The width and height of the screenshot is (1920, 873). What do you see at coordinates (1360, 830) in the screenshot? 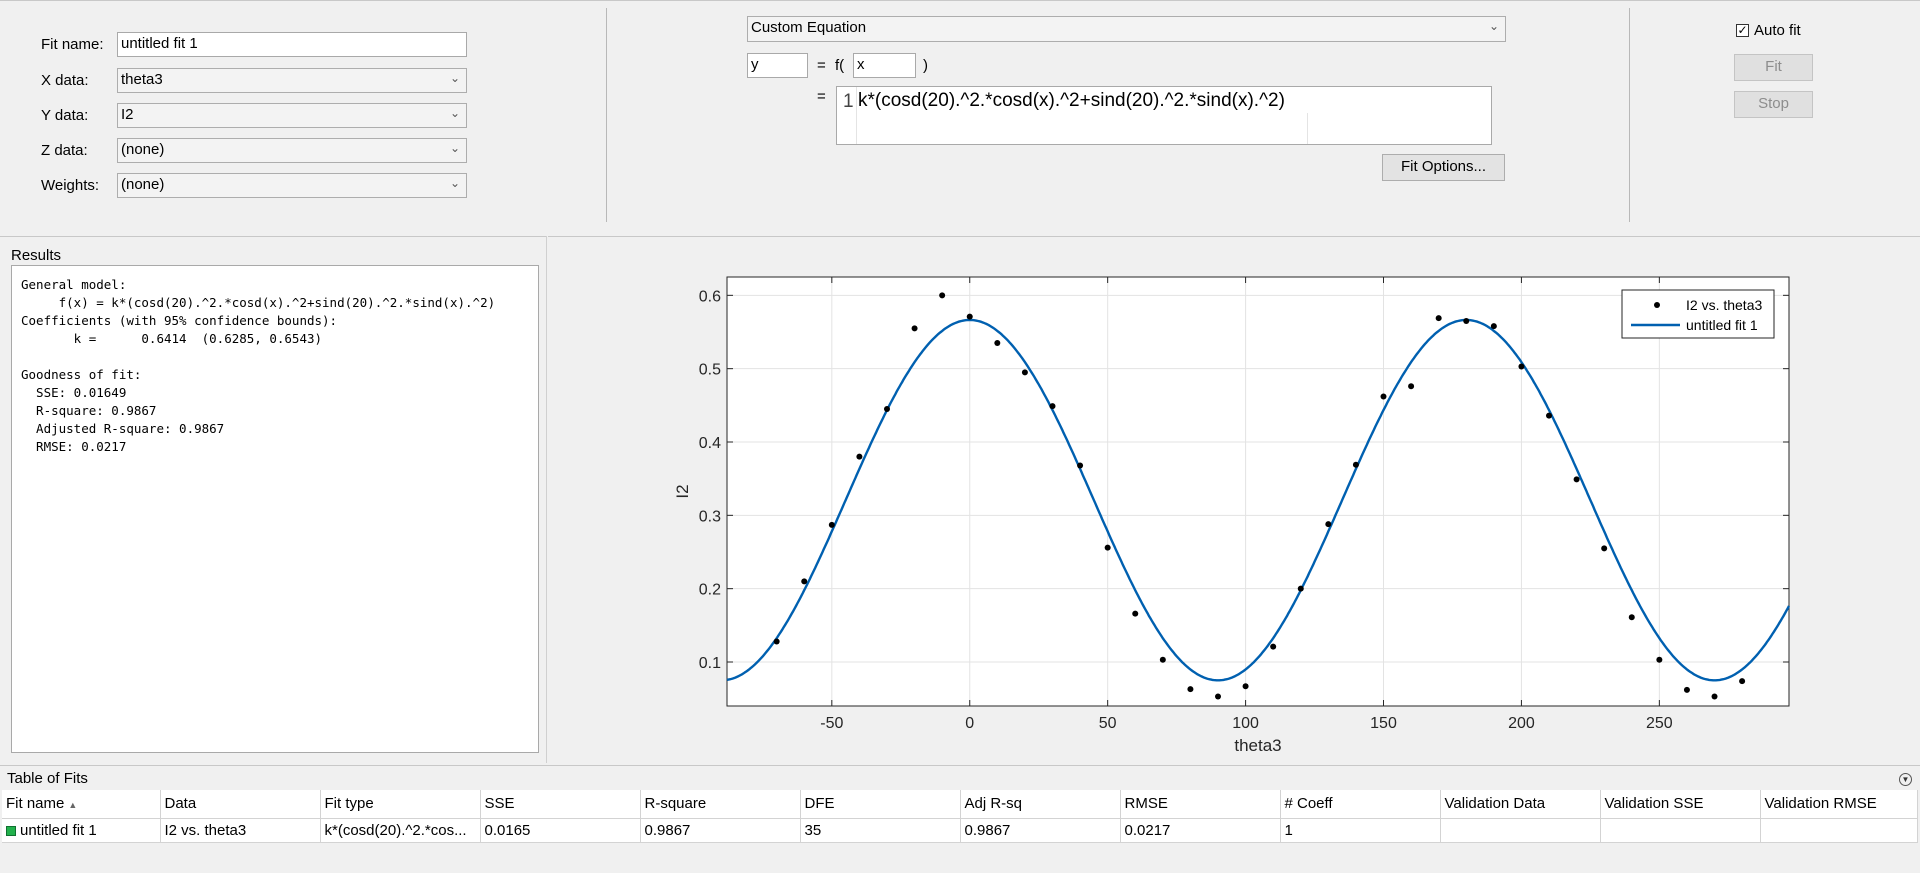
I see `table-cell: 1` at bounding box center [1360, 830].